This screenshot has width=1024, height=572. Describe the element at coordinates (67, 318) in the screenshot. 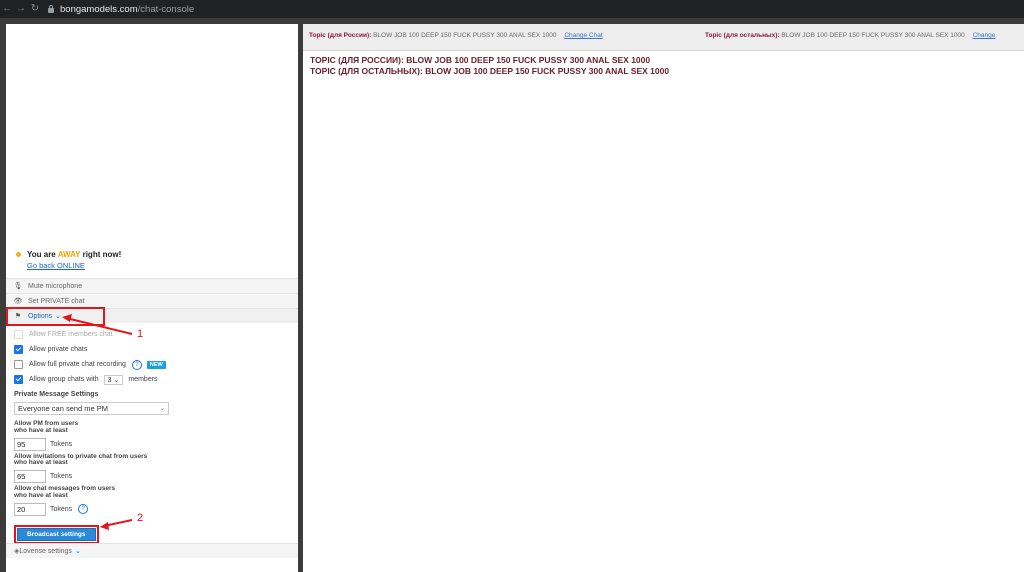

I see `arrow-1-head` at that location.